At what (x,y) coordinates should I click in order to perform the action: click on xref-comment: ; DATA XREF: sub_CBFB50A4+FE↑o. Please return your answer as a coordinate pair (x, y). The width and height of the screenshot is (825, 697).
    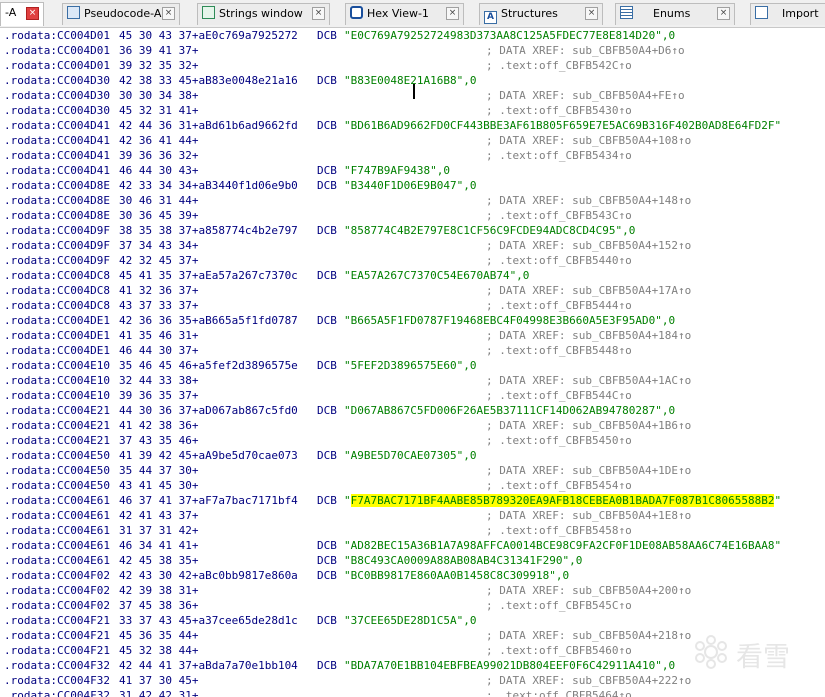
    Looking at the image, I should click on (585, 95).